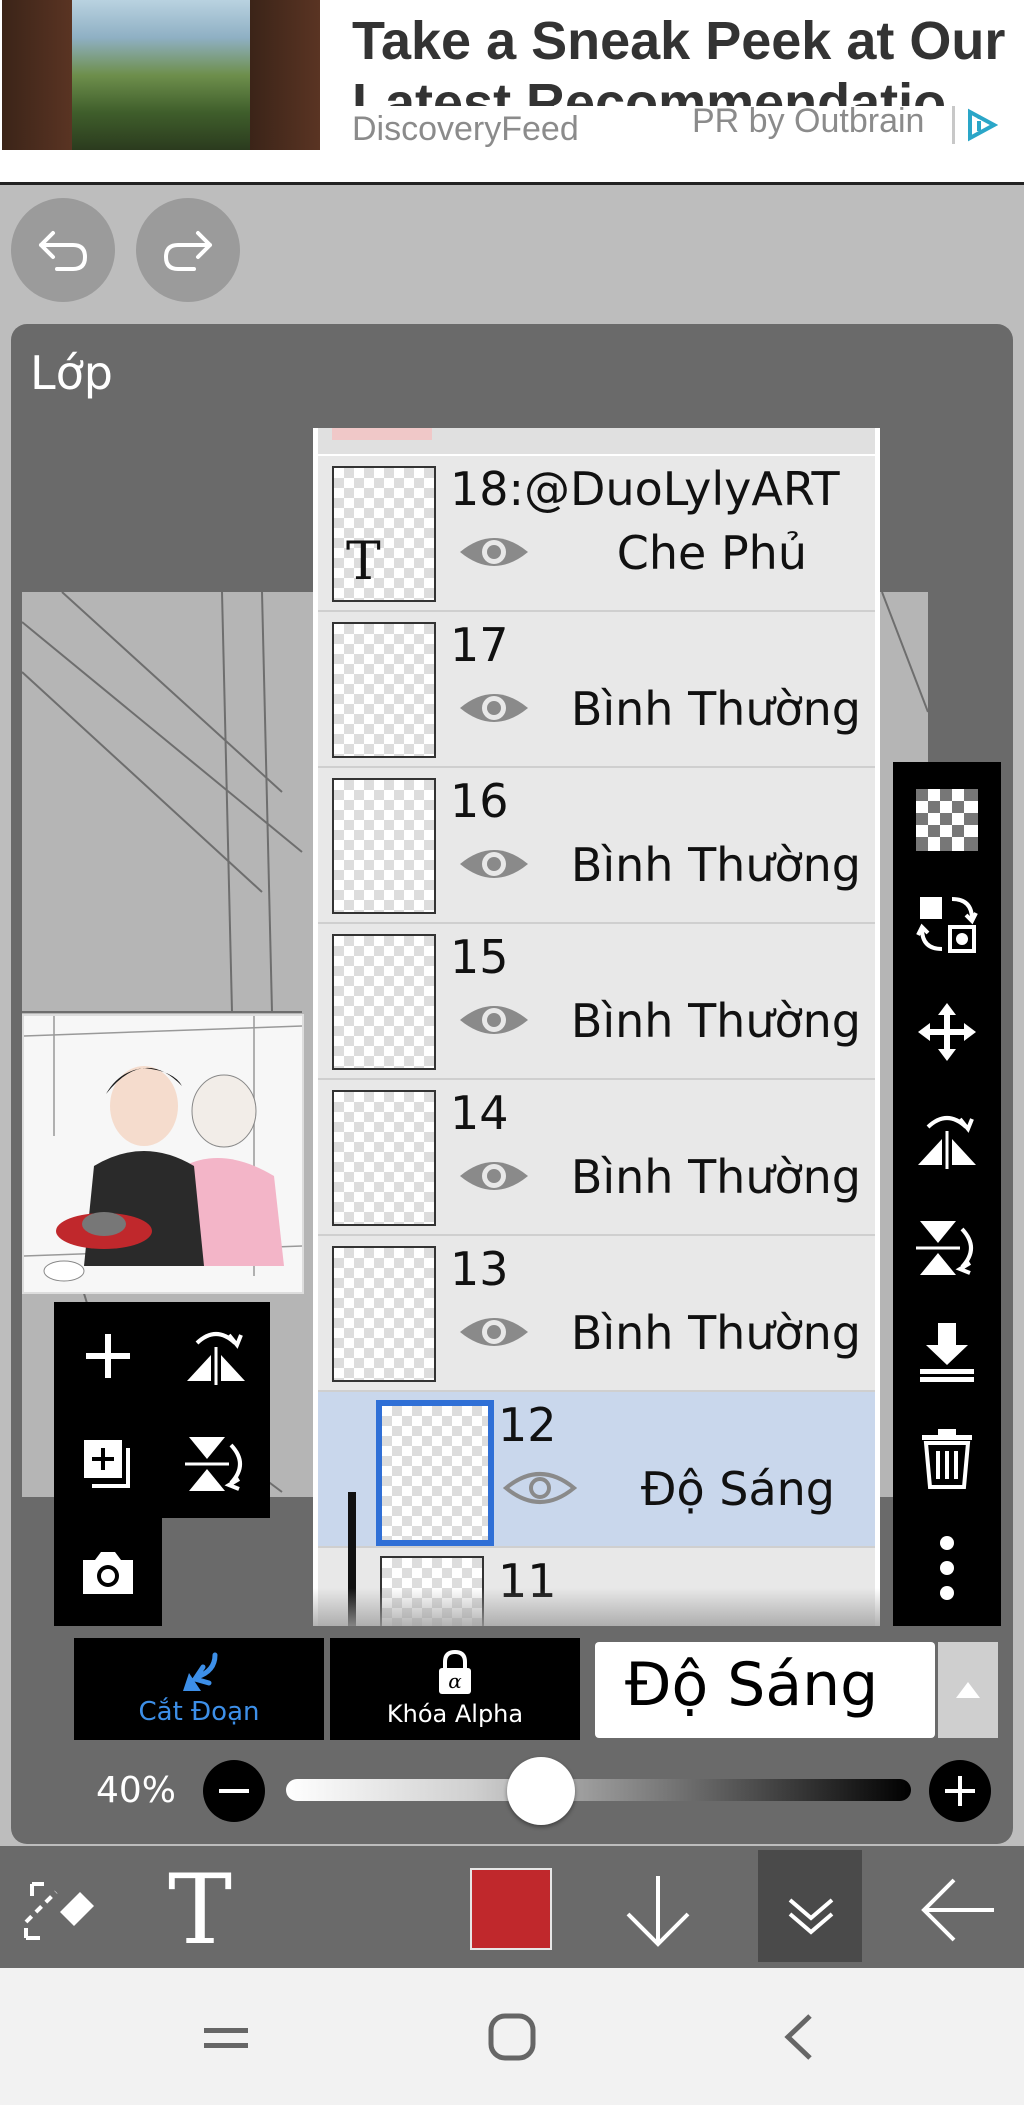 This screenshot has width=1024, height=2105. I want to click on layer-name: 13, so click(479, 1269).